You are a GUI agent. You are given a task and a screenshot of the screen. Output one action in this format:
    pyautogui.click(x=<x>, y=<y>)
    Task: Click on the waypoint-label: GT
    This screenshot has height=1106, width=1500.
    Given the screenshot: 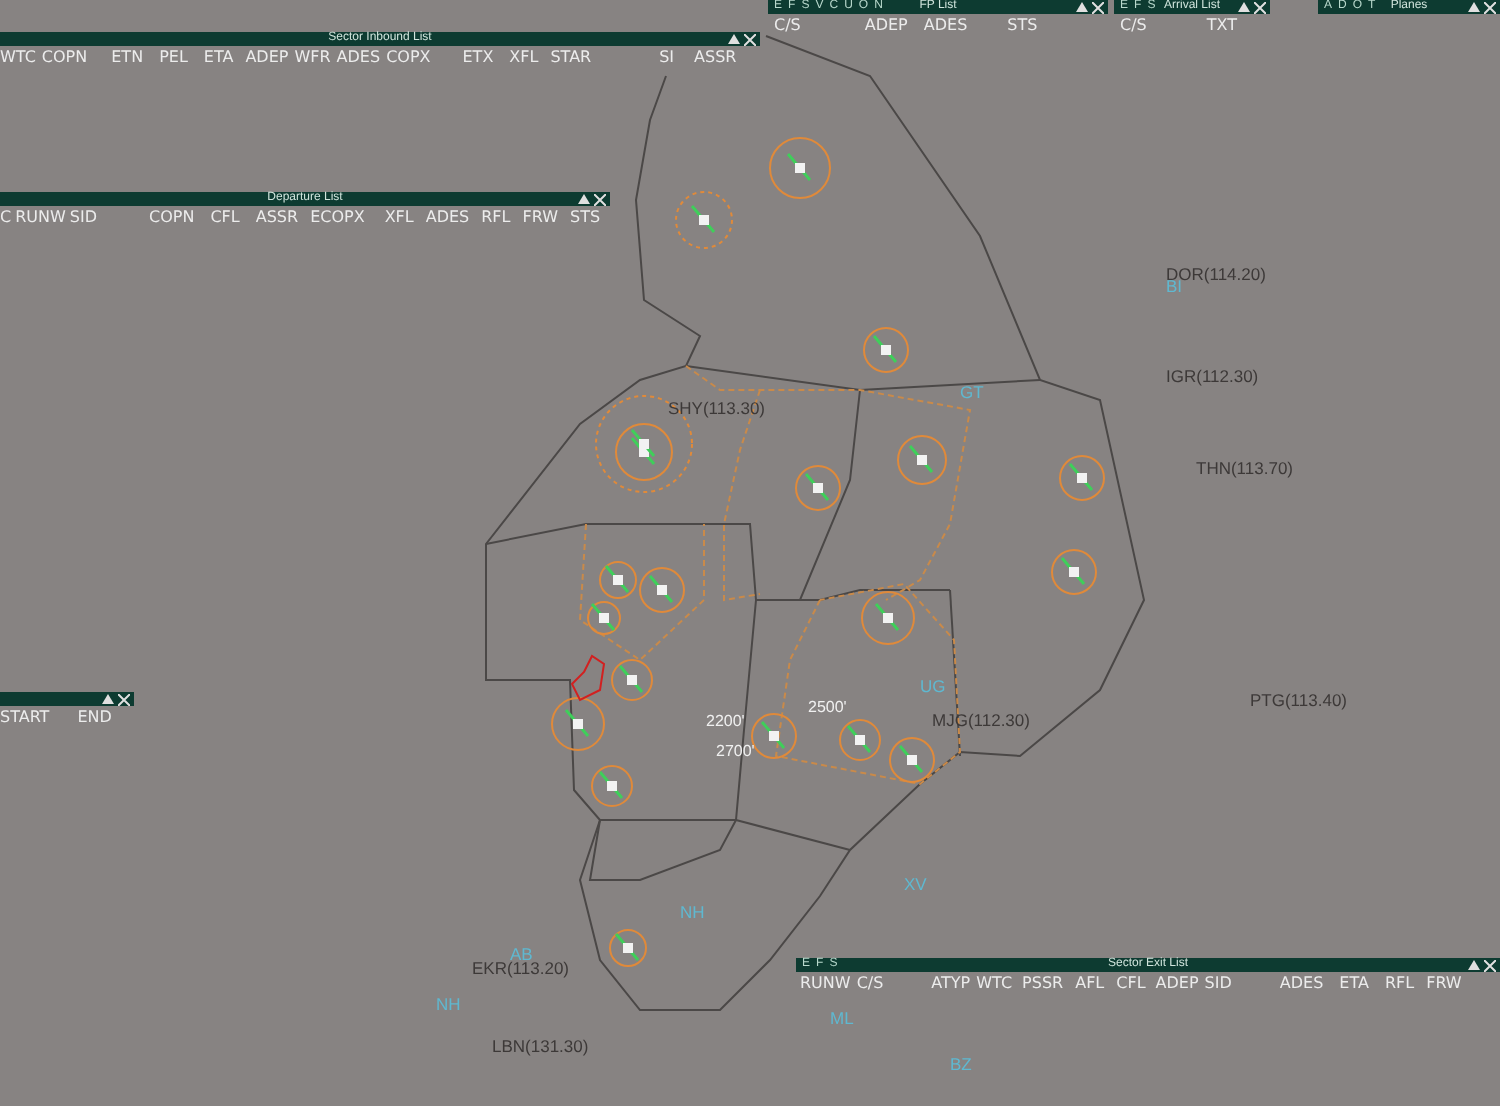 What is the action you would take?
    pyautogui.click(x=972, y=392)
    